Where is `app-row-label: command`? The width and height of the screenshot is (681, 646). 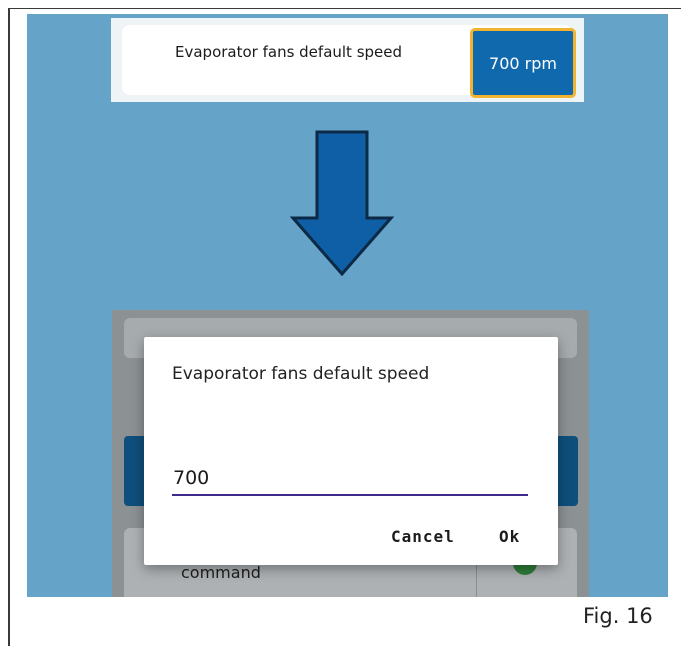
app-row-label: command is located at coordinates (221, 572).